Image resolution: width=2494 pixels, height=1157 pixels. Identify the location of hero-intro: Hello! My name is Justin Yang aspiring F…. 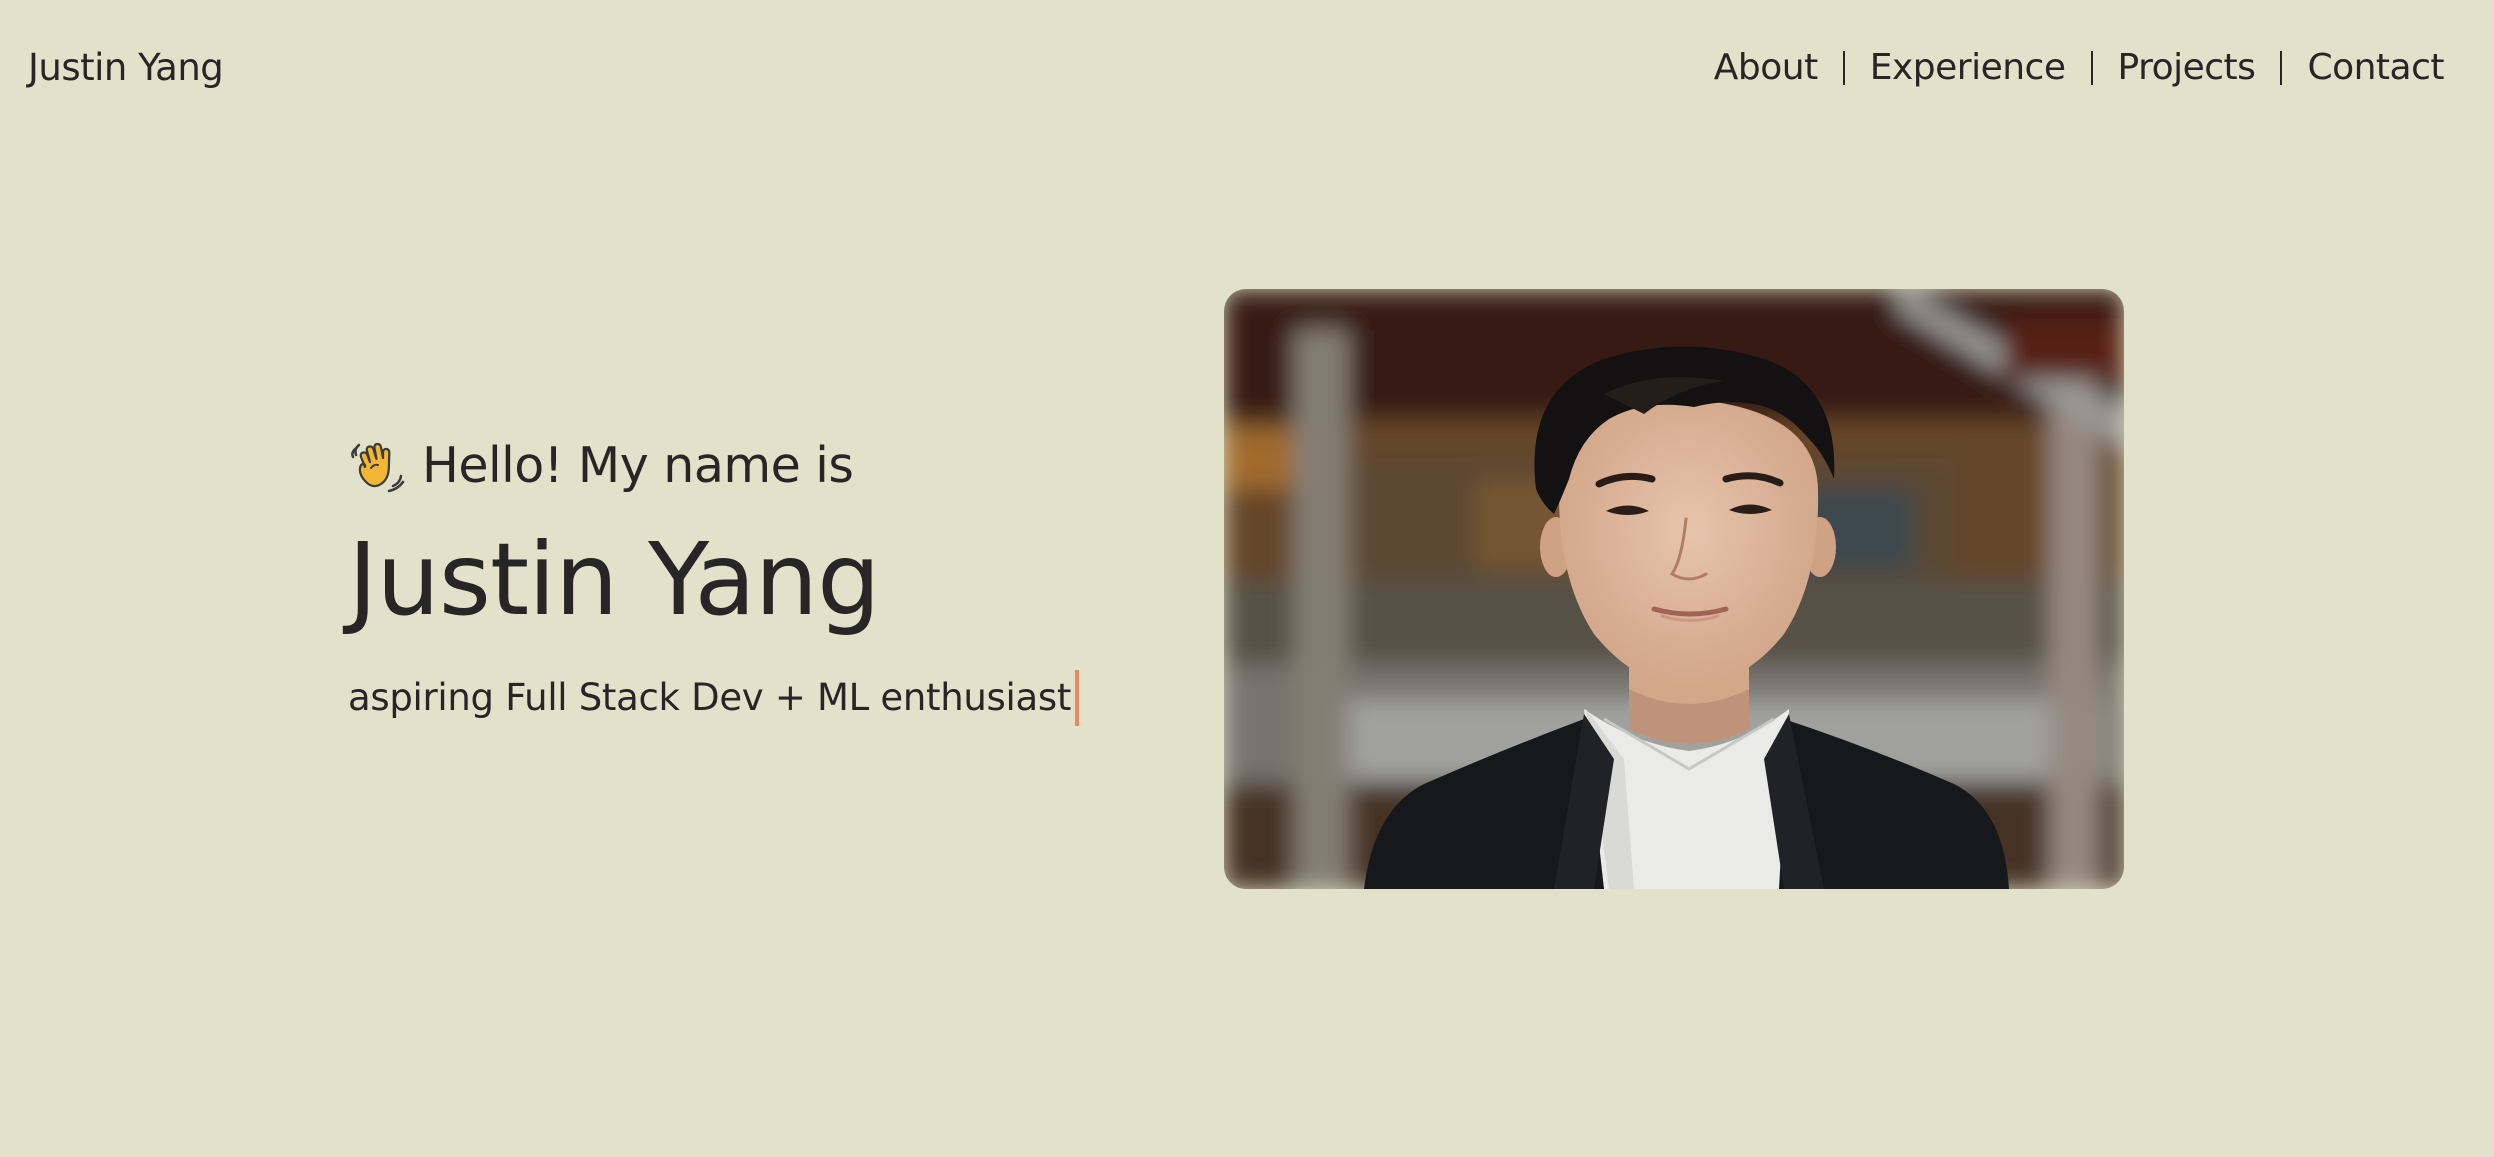
(758, 578).